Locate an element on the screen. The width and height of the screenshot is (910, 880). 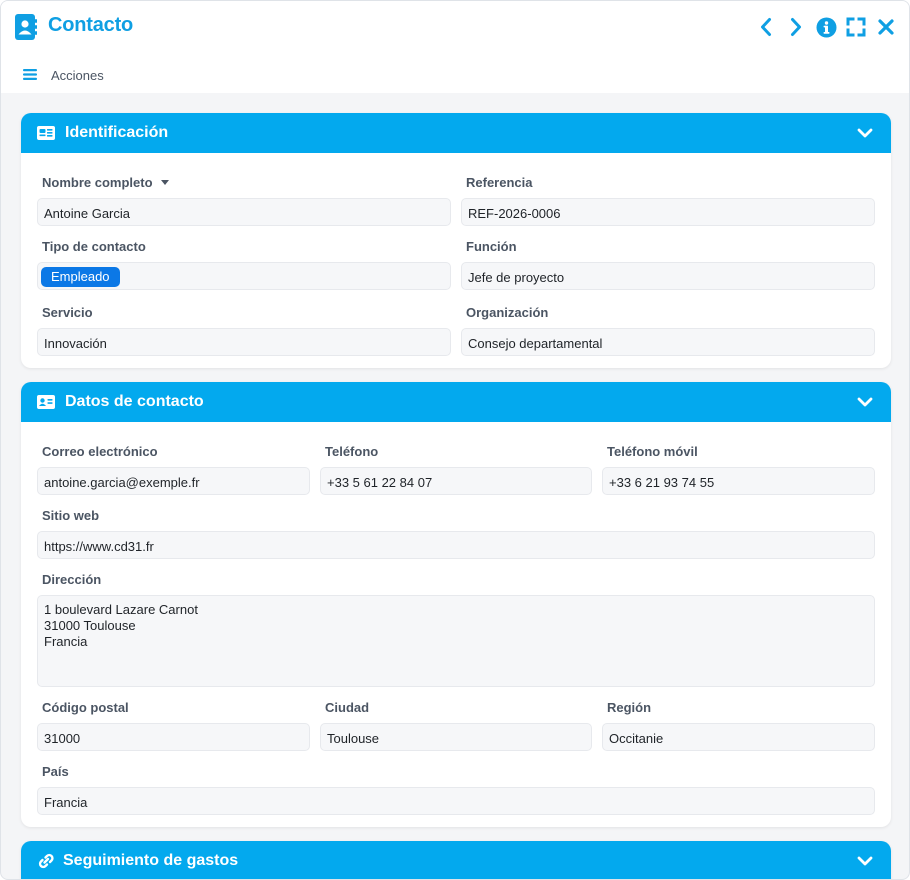
expenses-panel: Seguimiento de gastos is located at coordinates (456, 860).